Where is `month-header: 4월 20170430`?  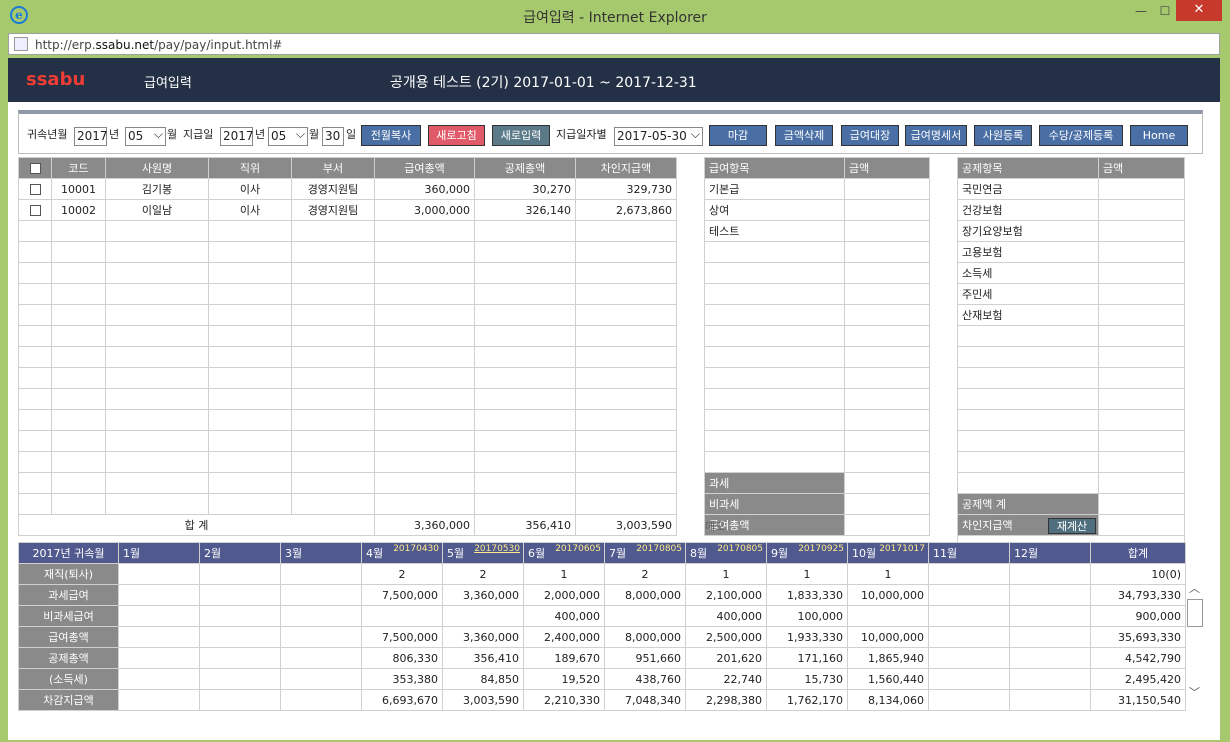 month-header: 4월 20170430 is located at coordinates (402, 553).